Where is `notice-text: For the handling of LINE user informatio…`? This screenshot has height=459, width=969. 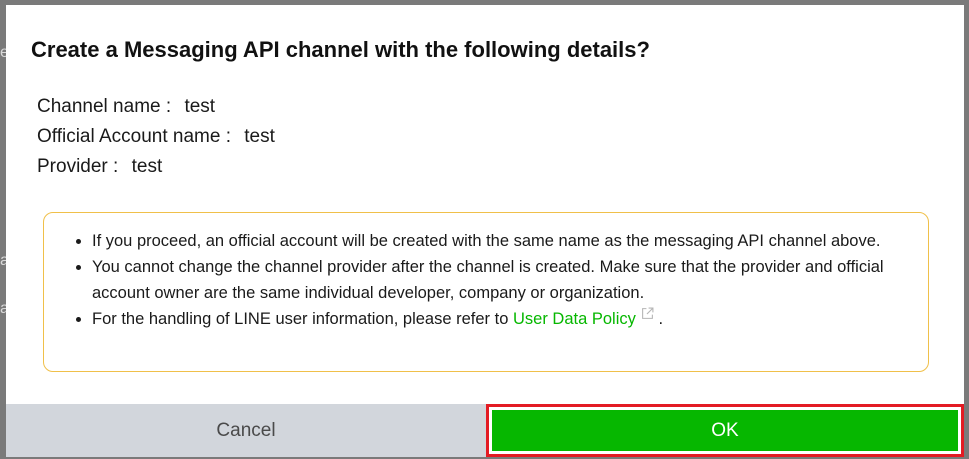 notice-text: For the handling of LINE user informatio… is located at coordinates (300, 319).